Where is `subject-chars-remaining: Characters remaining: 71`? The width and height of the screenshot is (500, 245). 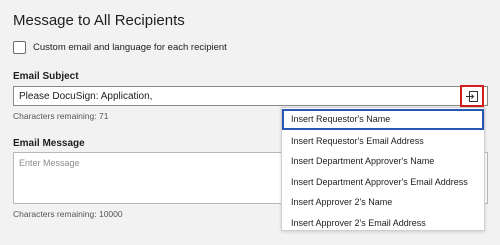
subject-chars-remaining: Characters remaining: 71 is located at coordinates (61, 116).